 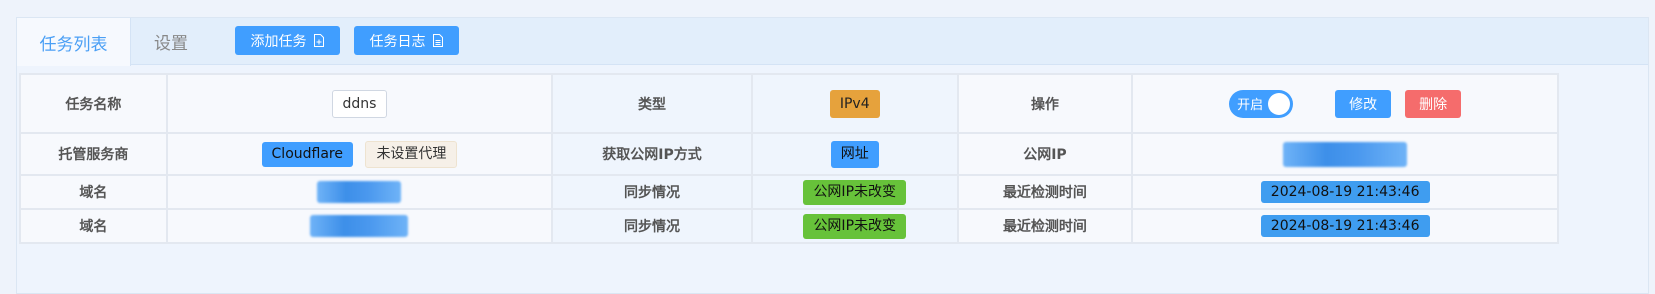 I want to click on tab-settings: 设置, so click(x=171, y=41).